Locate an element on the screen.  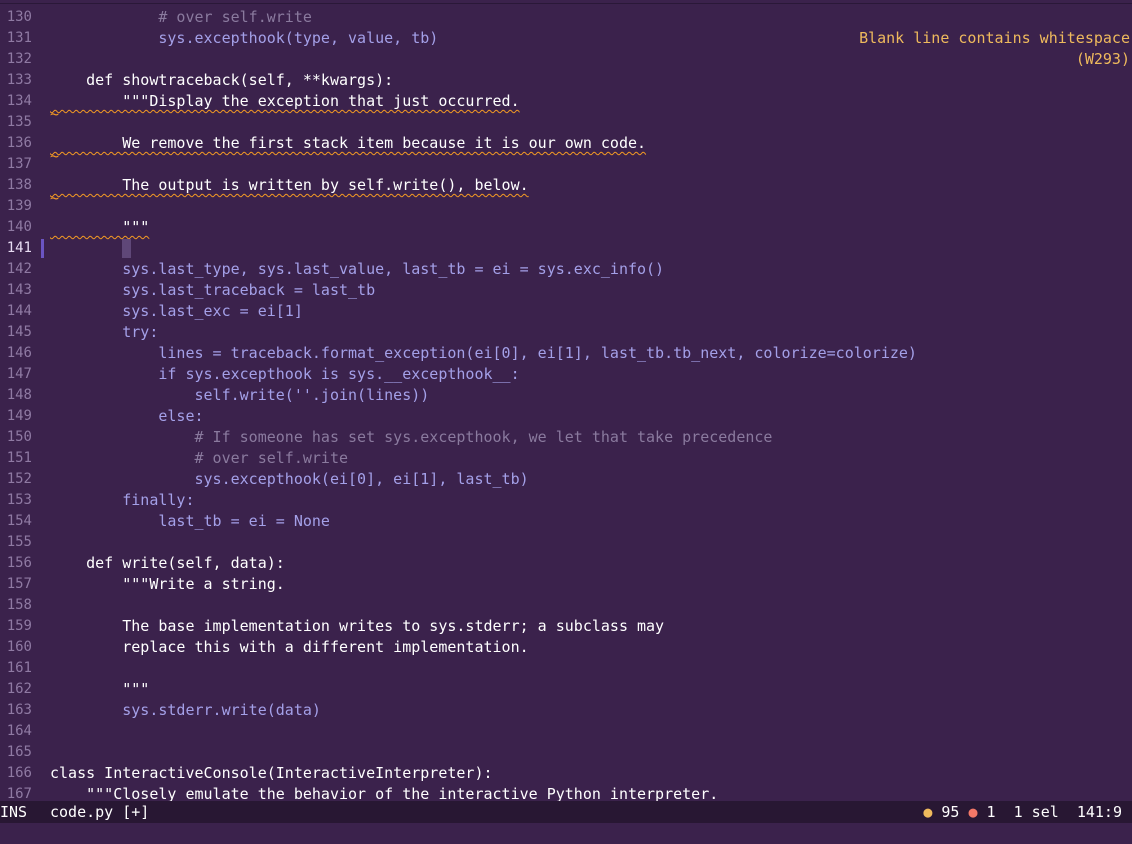
line-number: 141 is located at coordinates (19, 248).